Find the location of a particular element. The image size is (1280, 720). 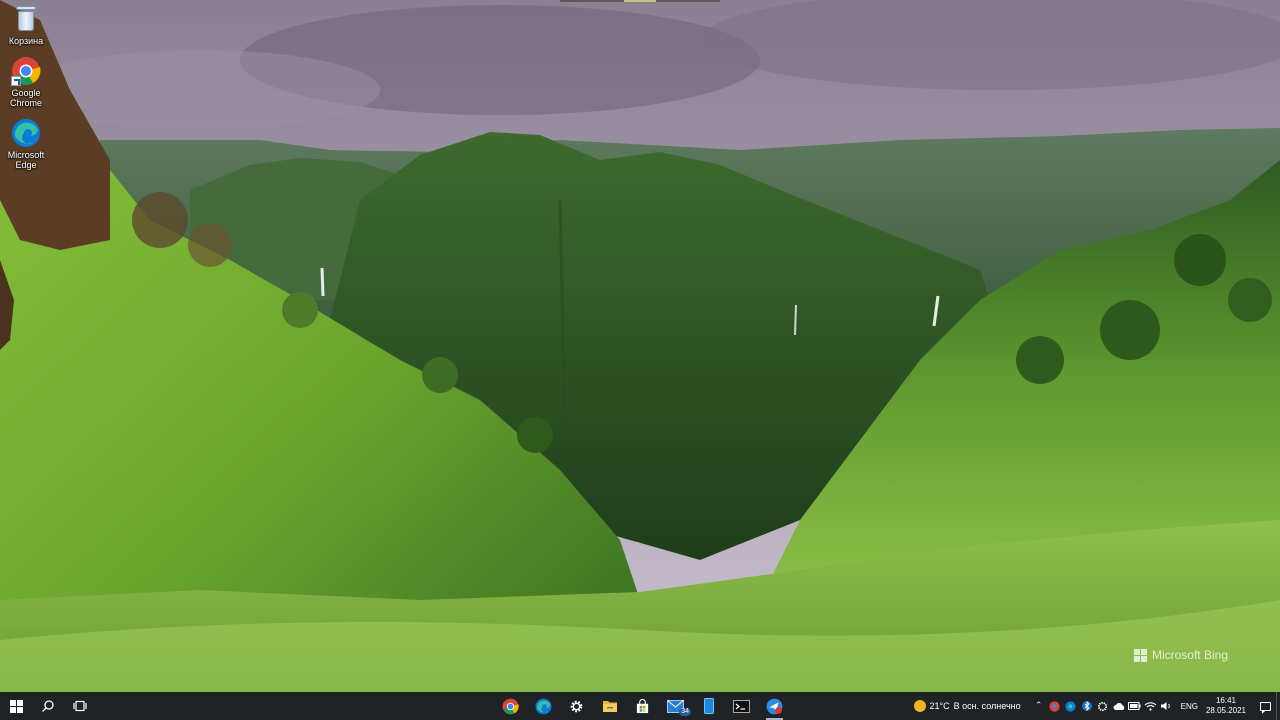

search-icon is located at coordinates (48, 706).